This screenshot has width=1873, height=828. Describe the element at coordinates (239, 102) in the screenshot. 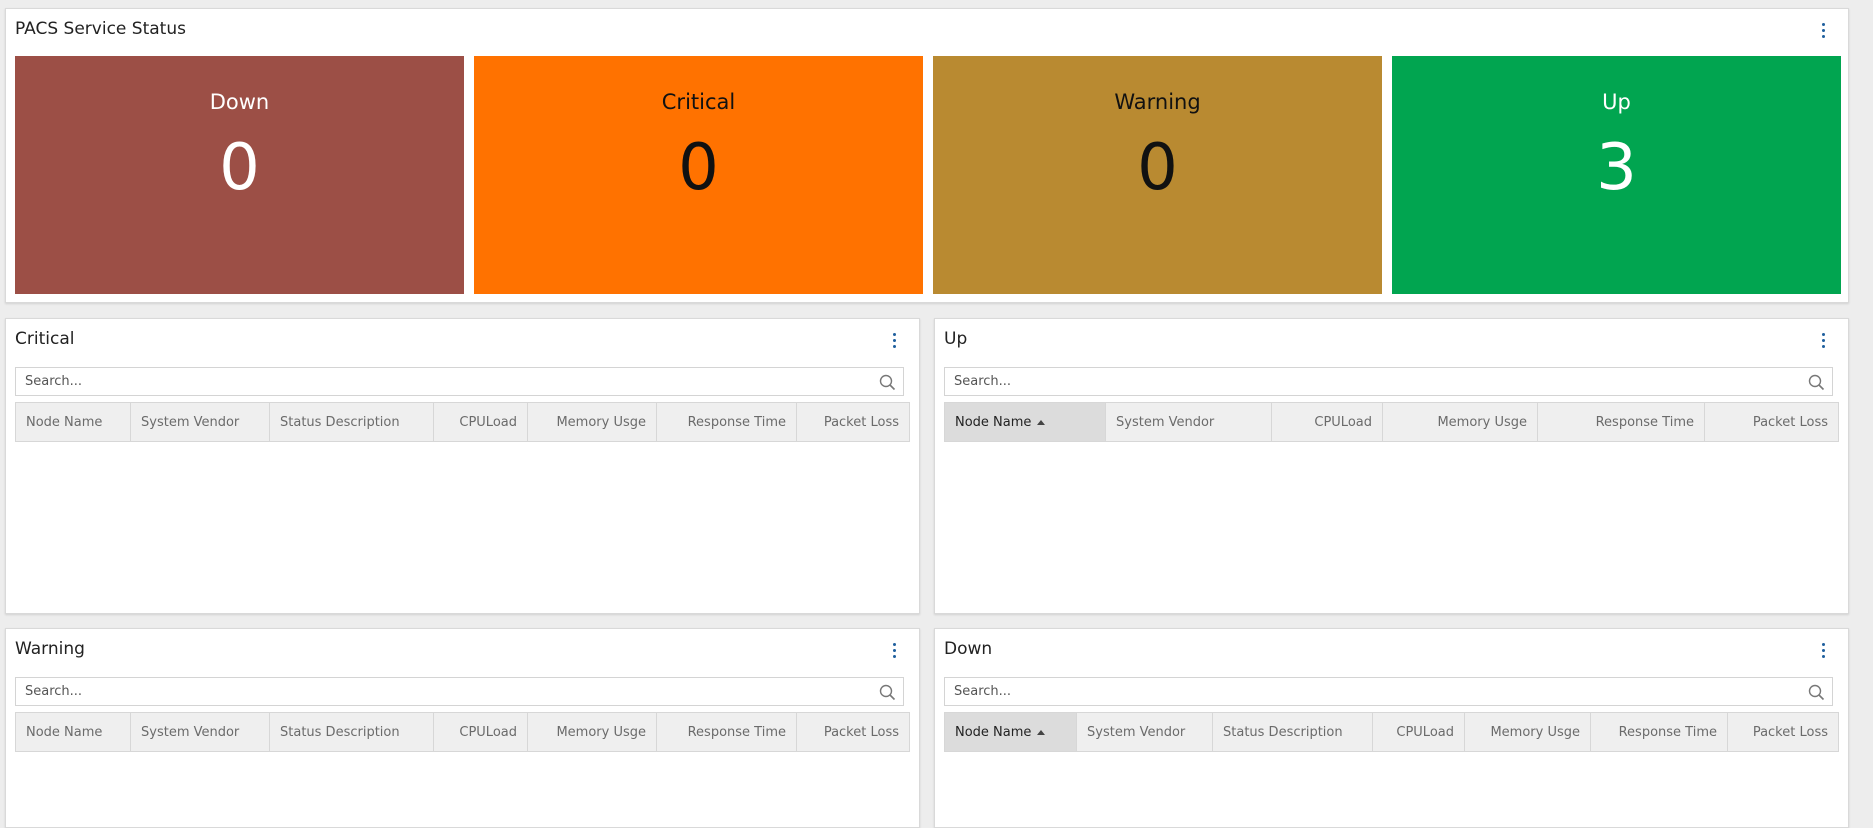

I see `tile-label: Down` at that location.